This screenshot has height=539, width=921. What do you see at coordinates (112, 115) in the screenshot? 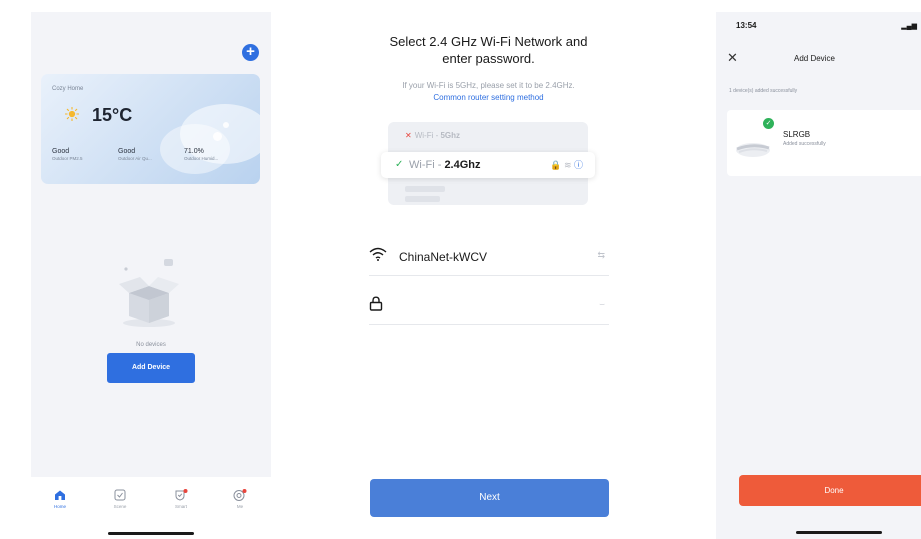
I see `temperature: 15°C` at bounding box center [112, 115].